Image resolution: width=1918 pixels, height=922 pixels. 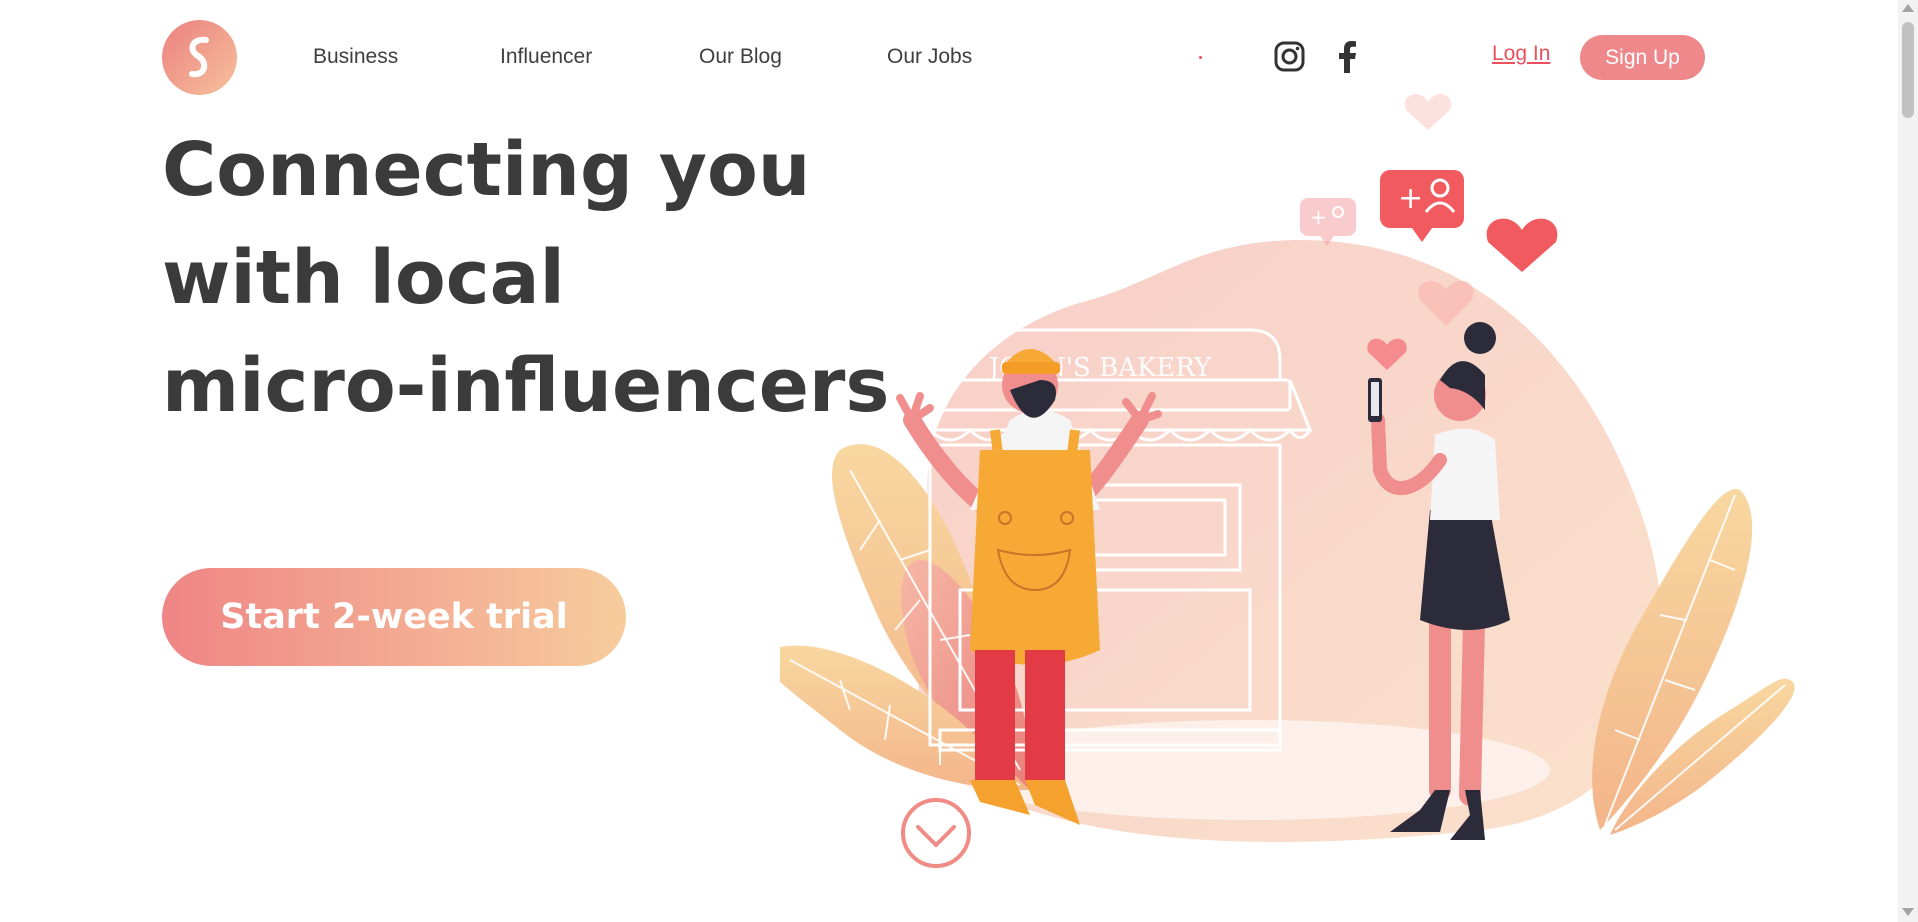 I want to click on page-scrollbar, so click(x=1908, y=461).